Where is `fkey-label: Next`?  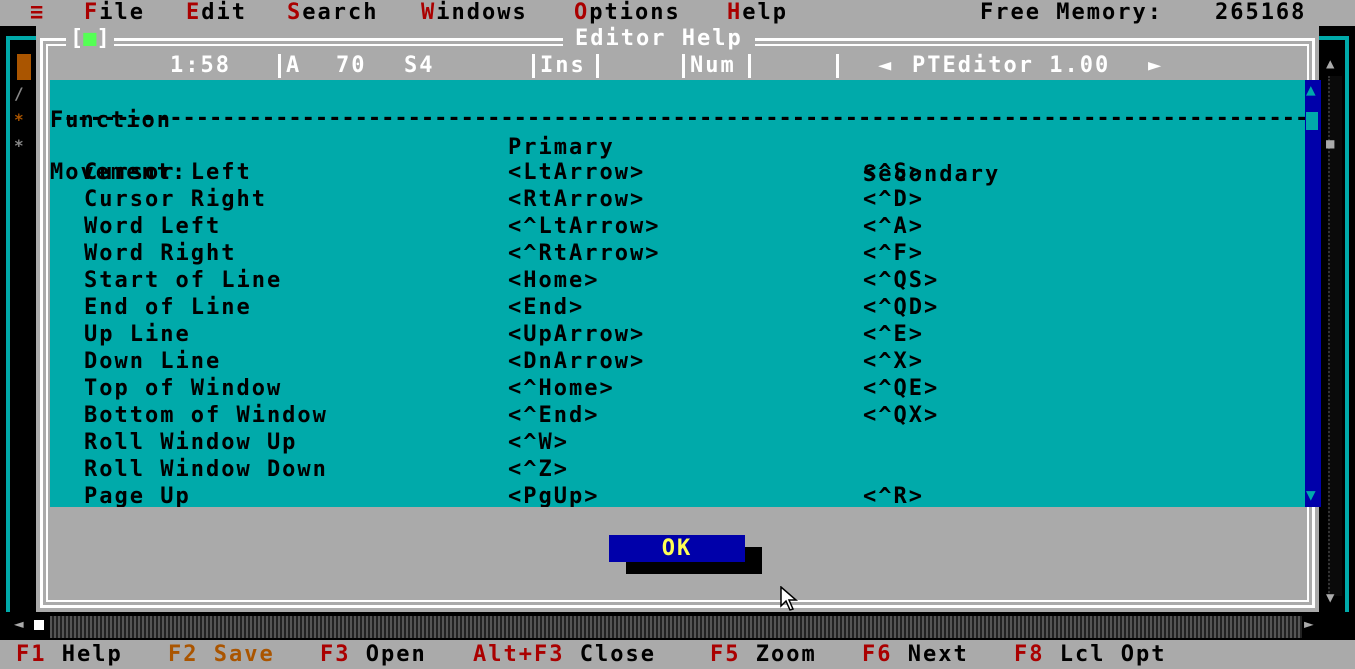
fkey-label: Next is located at coordinates (938, 654).